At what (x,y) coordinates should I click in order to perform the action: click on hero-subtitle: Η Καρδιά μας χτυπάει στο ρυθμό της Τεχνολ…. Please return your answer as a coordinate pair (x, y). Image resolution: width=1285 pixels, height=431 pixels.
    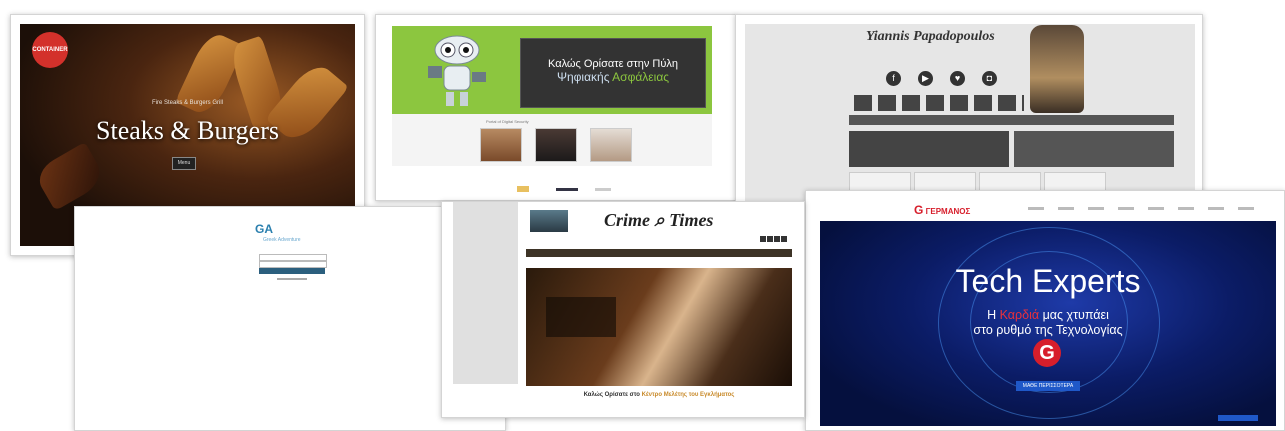
    Looking at the image, I should click on (1048, 323).